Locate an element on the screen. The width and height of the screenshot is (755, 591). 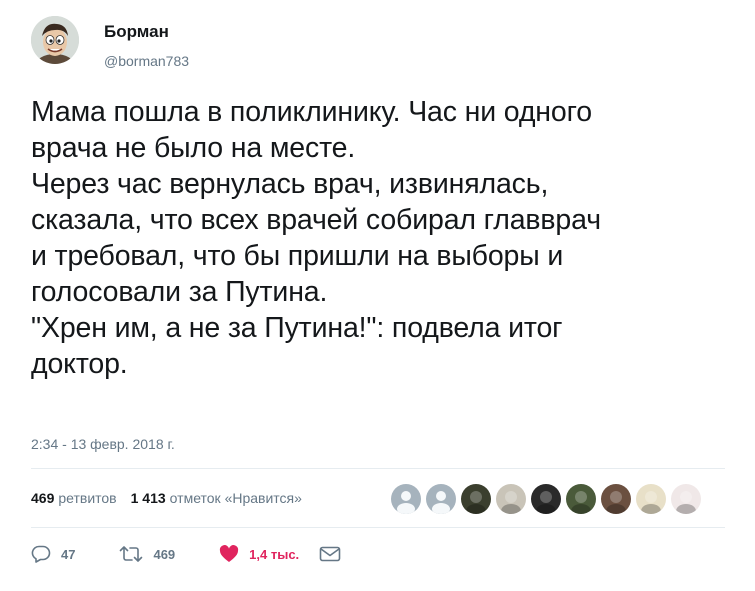
likes-stat: 1 413 отметок «Нравится» is located at coordinates (216, 498).